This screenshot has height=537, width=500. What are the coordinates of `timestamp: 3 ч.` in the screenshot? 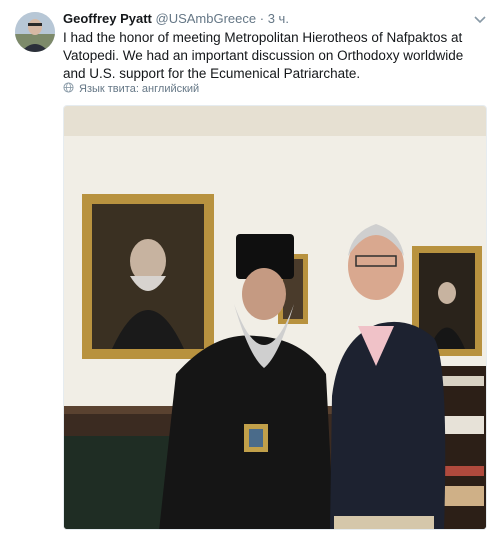 It's located at (278, 18).